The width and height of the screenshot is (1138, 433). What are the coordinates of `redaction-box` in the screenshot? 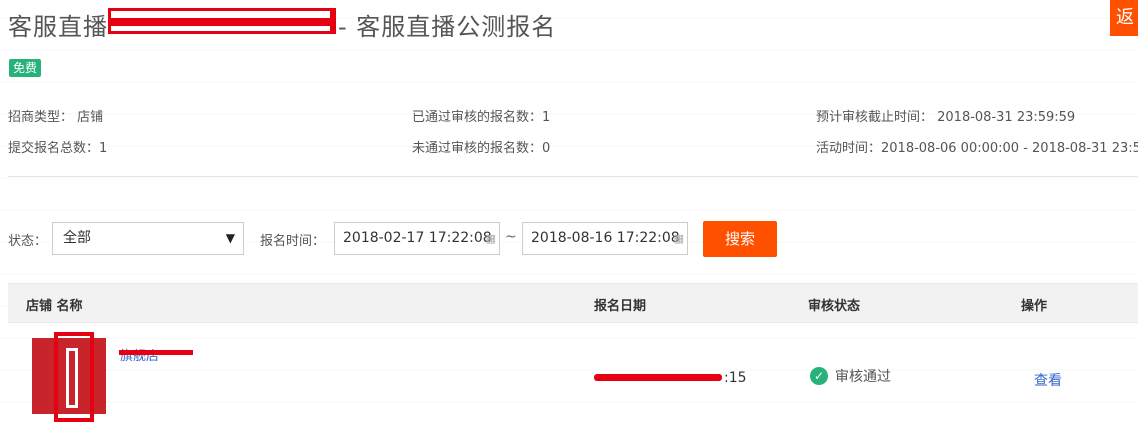 It's located at (72, 378).